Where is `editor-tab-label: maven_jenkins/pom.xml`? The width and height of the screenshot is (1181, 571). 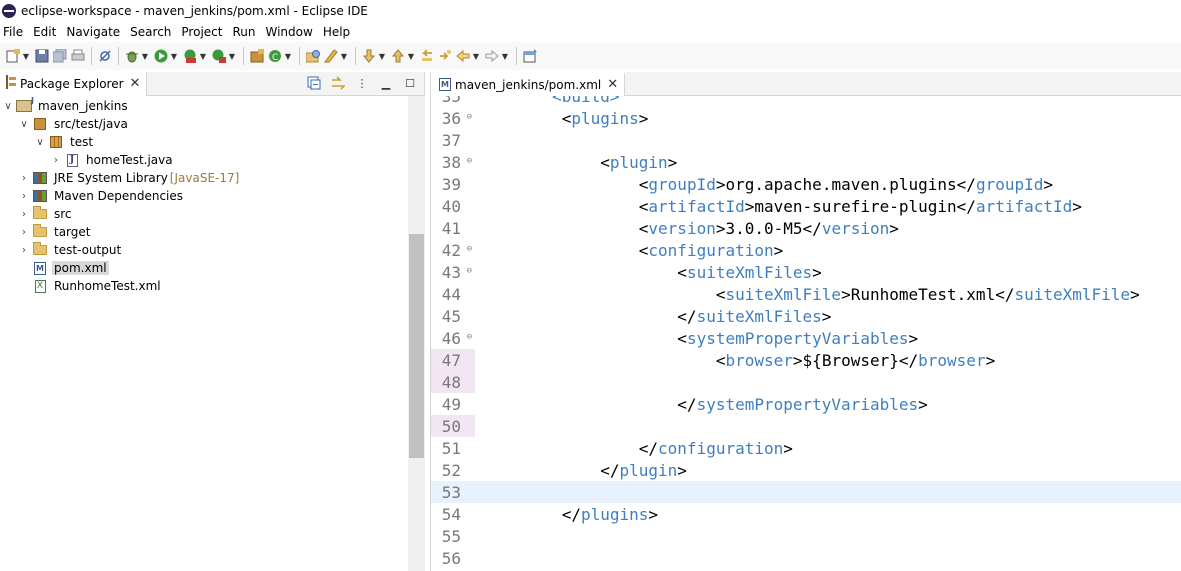
editor-tab-label: maven_jenkins/pom.xml is located at coordinates (528, 84).